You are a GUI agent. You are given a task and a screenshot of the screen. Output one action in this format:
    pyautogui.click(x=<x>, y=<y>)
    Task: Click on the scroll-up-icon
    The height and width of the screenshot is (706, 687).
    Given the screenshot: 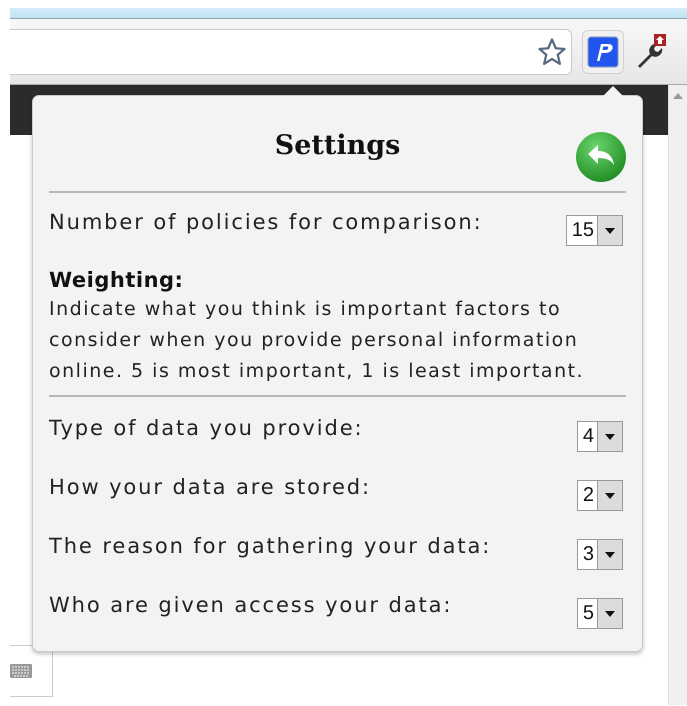 What is the action you would take?
    pyautogui.click(x=678, y=96)
    